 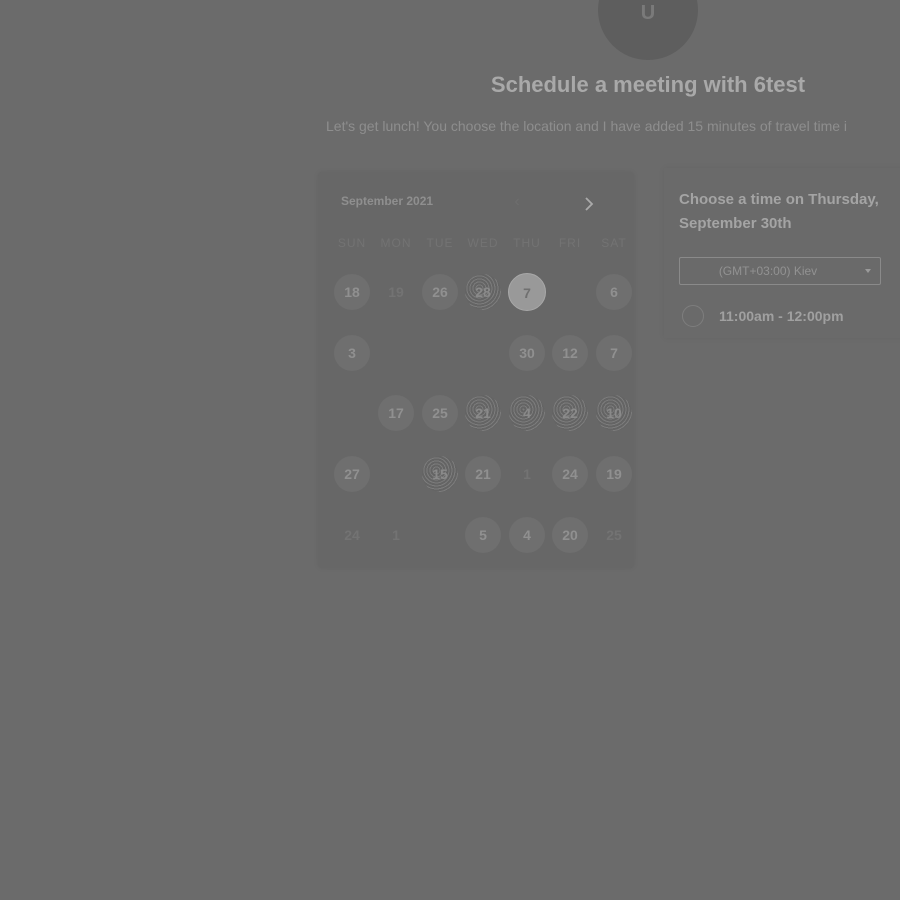 I want to click on chevron-right-icon, so click(x=589, y=204).